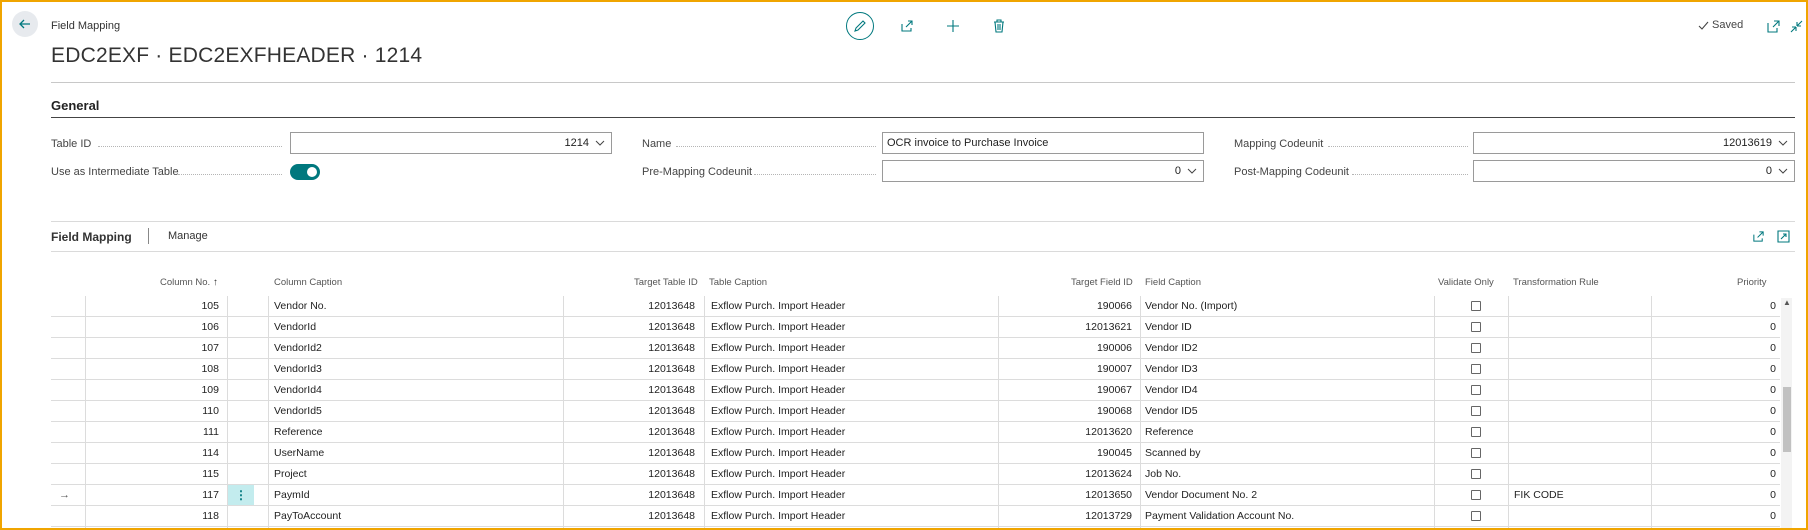  What do you see at coordinates (165, 390) in the screenshot?
I see `column-no-cell: 109` at bounding box center [165, 390].